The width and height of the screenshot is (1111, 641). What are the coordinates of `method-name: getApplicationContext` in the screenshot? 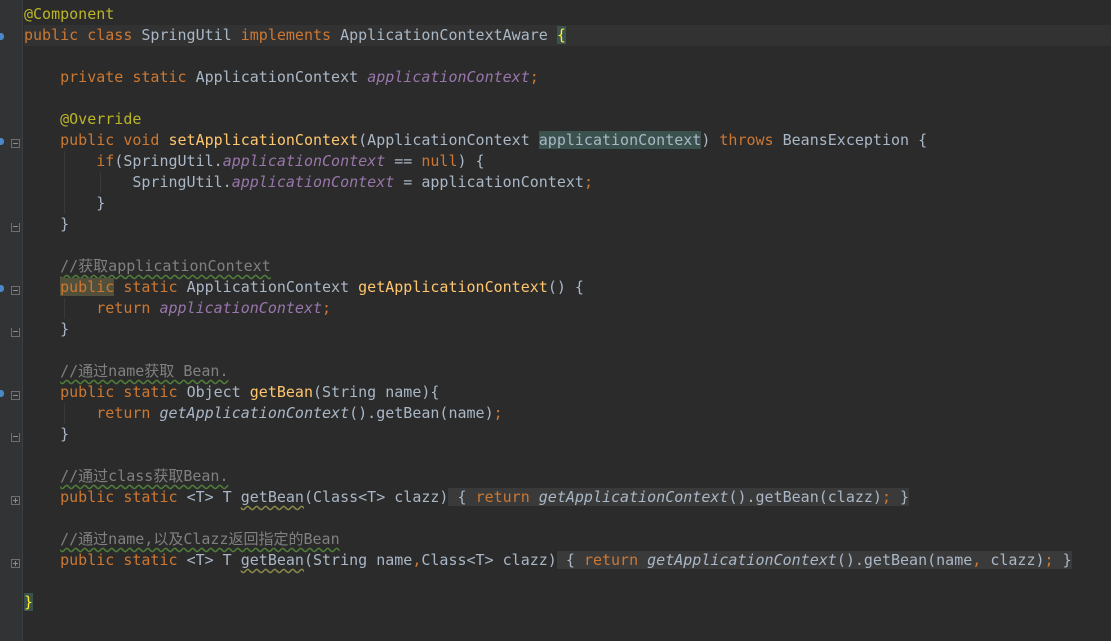 It's located at (453, 287).